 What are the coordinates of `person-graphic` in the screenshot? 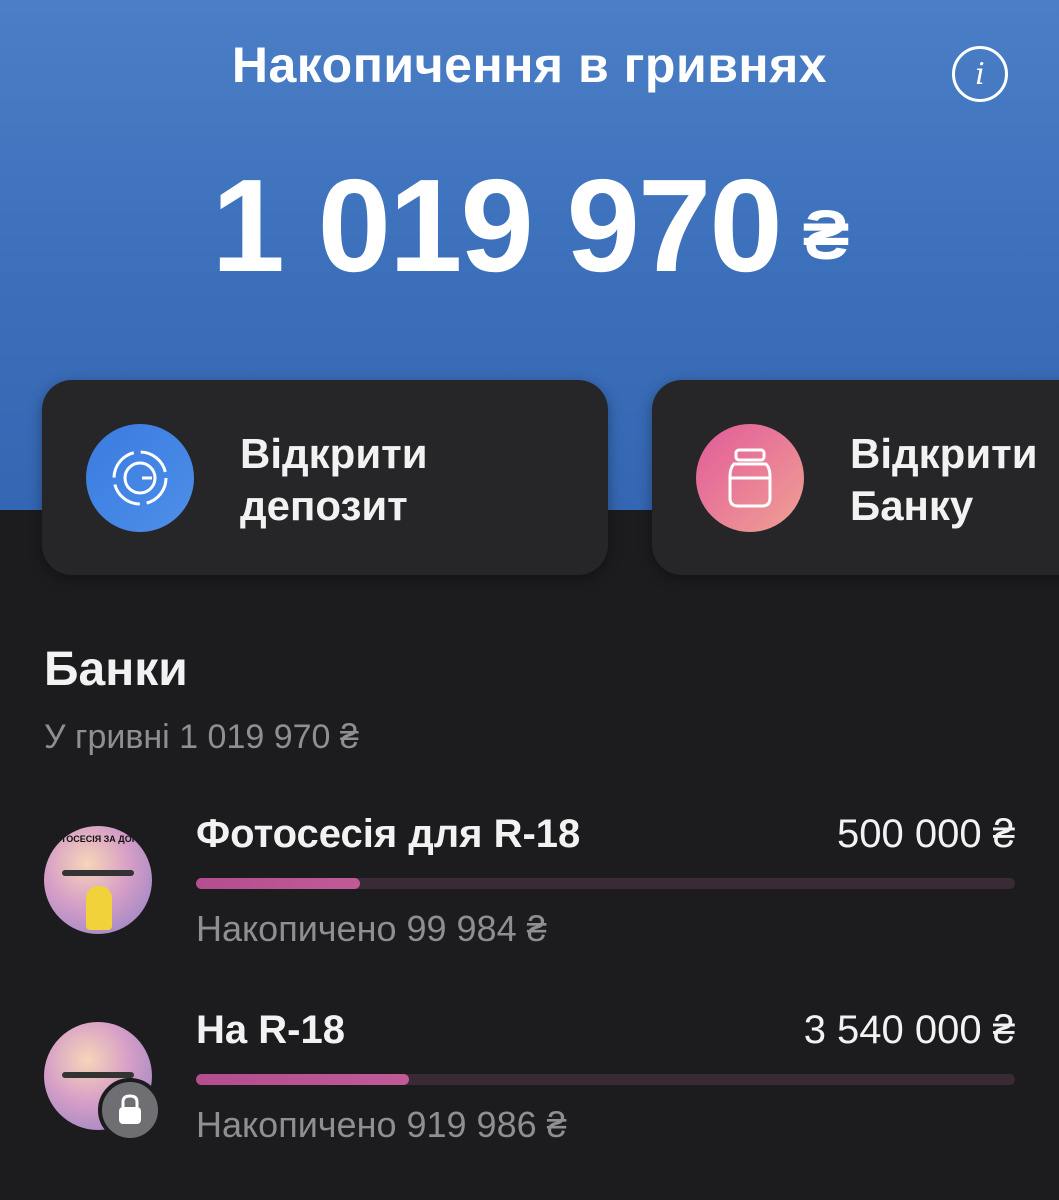 It's located at (99, 908).